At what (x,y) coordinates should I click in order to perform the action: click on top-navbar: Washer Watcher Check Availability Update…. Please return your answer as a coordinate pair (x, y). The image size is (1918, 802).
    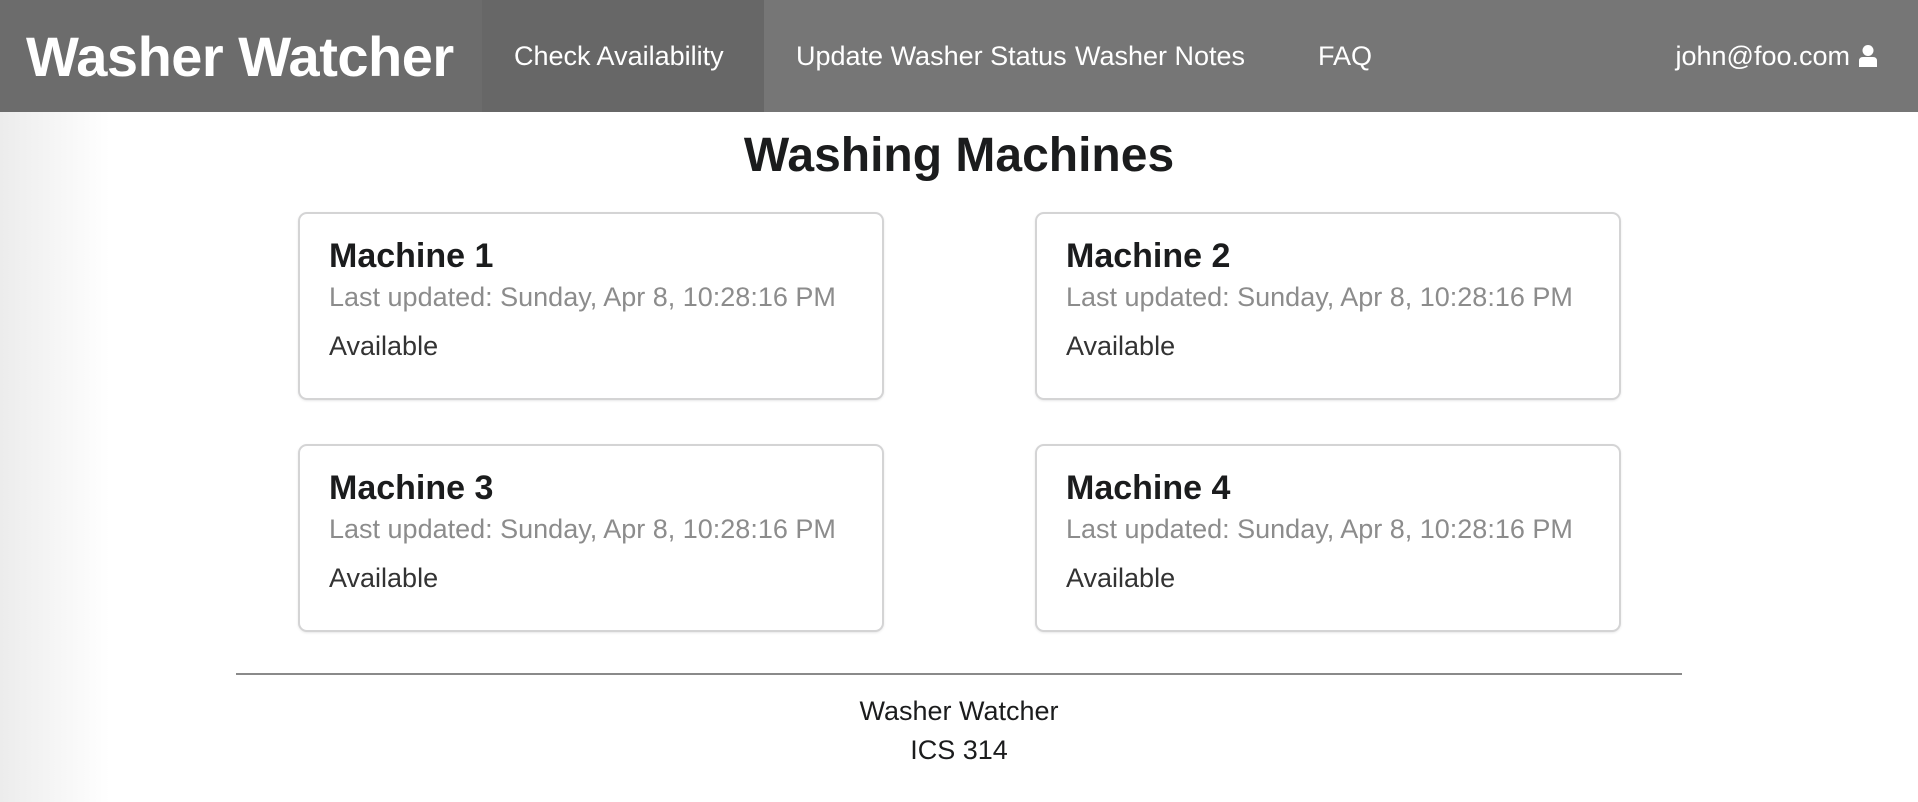
    Looking at the image, I should click on (959, 56).